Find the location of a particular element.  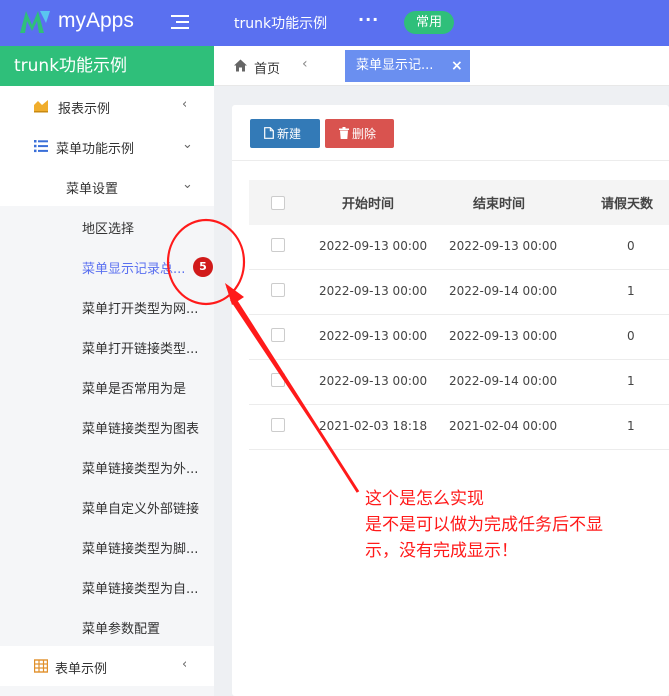

file-icon is located at coordinates (269, 133).